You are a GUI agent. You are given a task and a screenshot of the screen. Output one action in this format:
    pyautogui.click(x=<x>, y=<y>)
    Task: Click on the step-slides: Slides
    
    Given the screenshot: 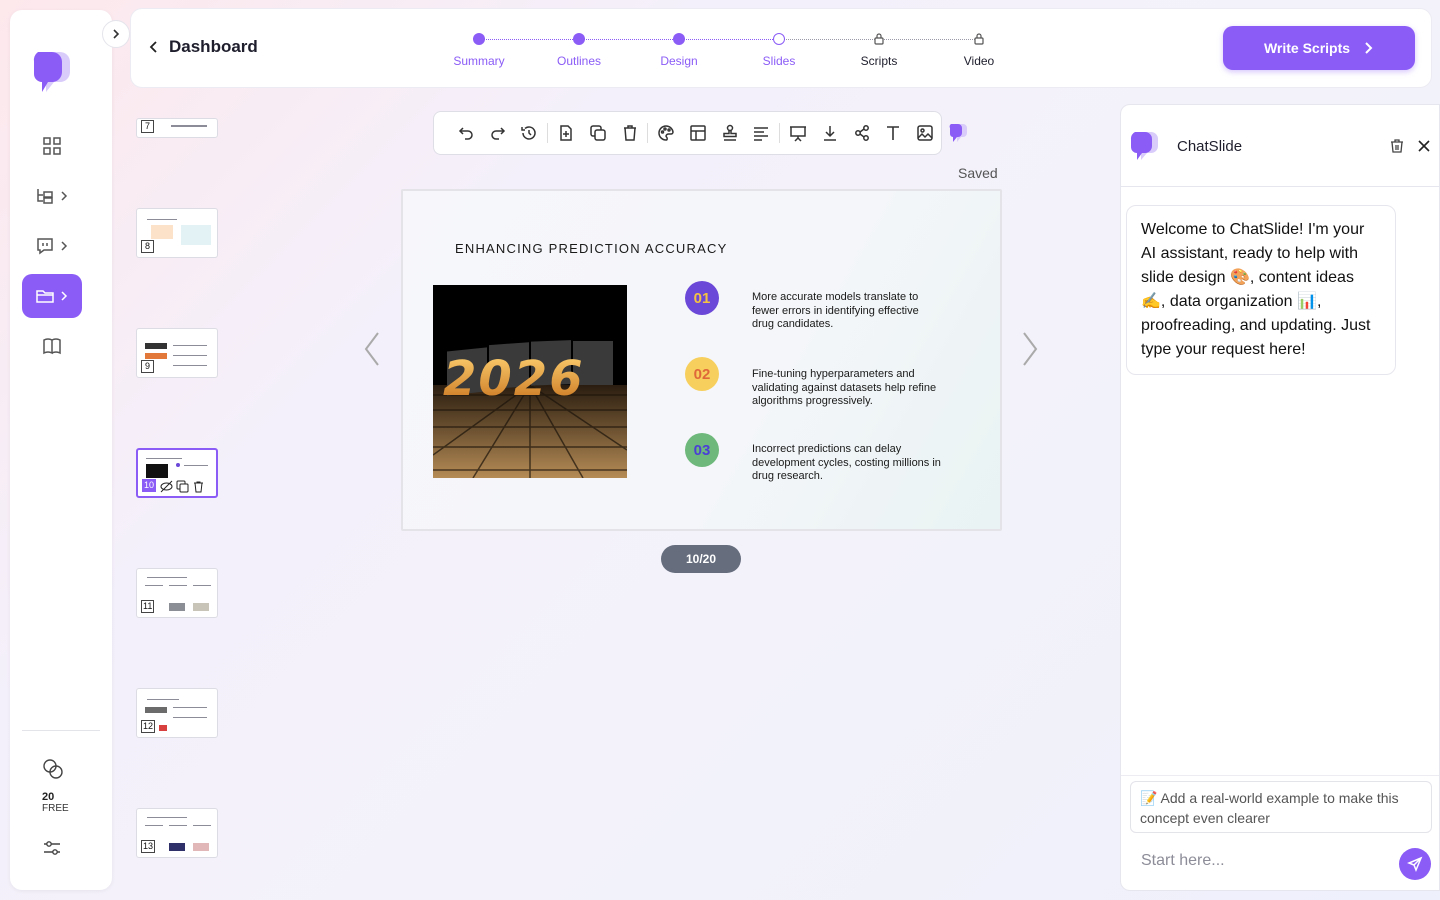 What is the action you would take?
    pyautogui.click(x=779, y=50)
    